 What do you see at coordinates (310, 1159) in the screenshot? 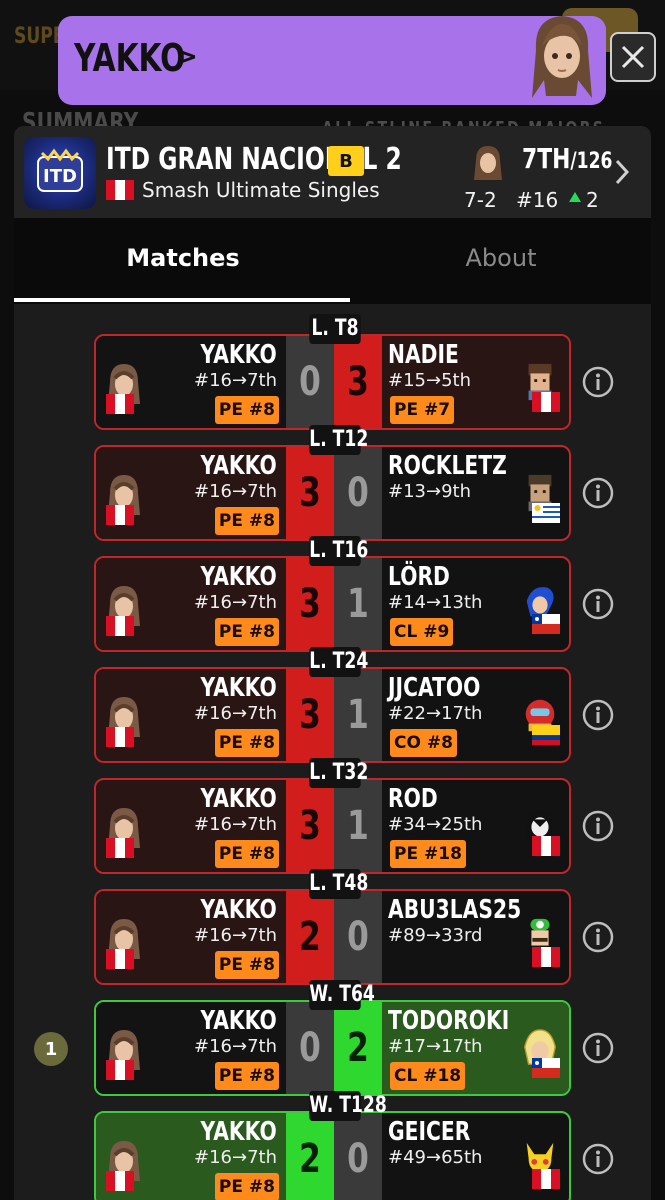
I see `player-score-value: 2` at bounding box center [310, 1159].